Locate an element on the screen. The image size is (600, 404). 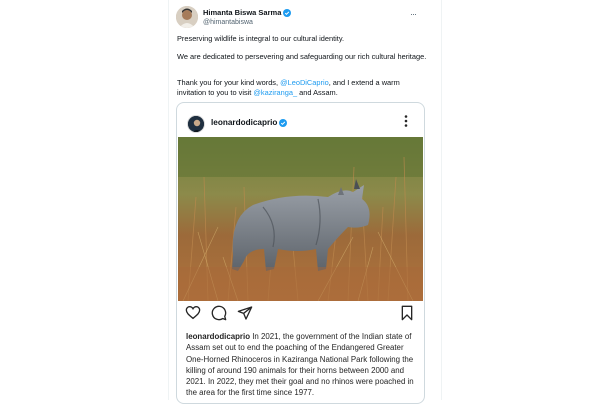
caption-username: leonardodicaprio is located at coordinates (218, 336).